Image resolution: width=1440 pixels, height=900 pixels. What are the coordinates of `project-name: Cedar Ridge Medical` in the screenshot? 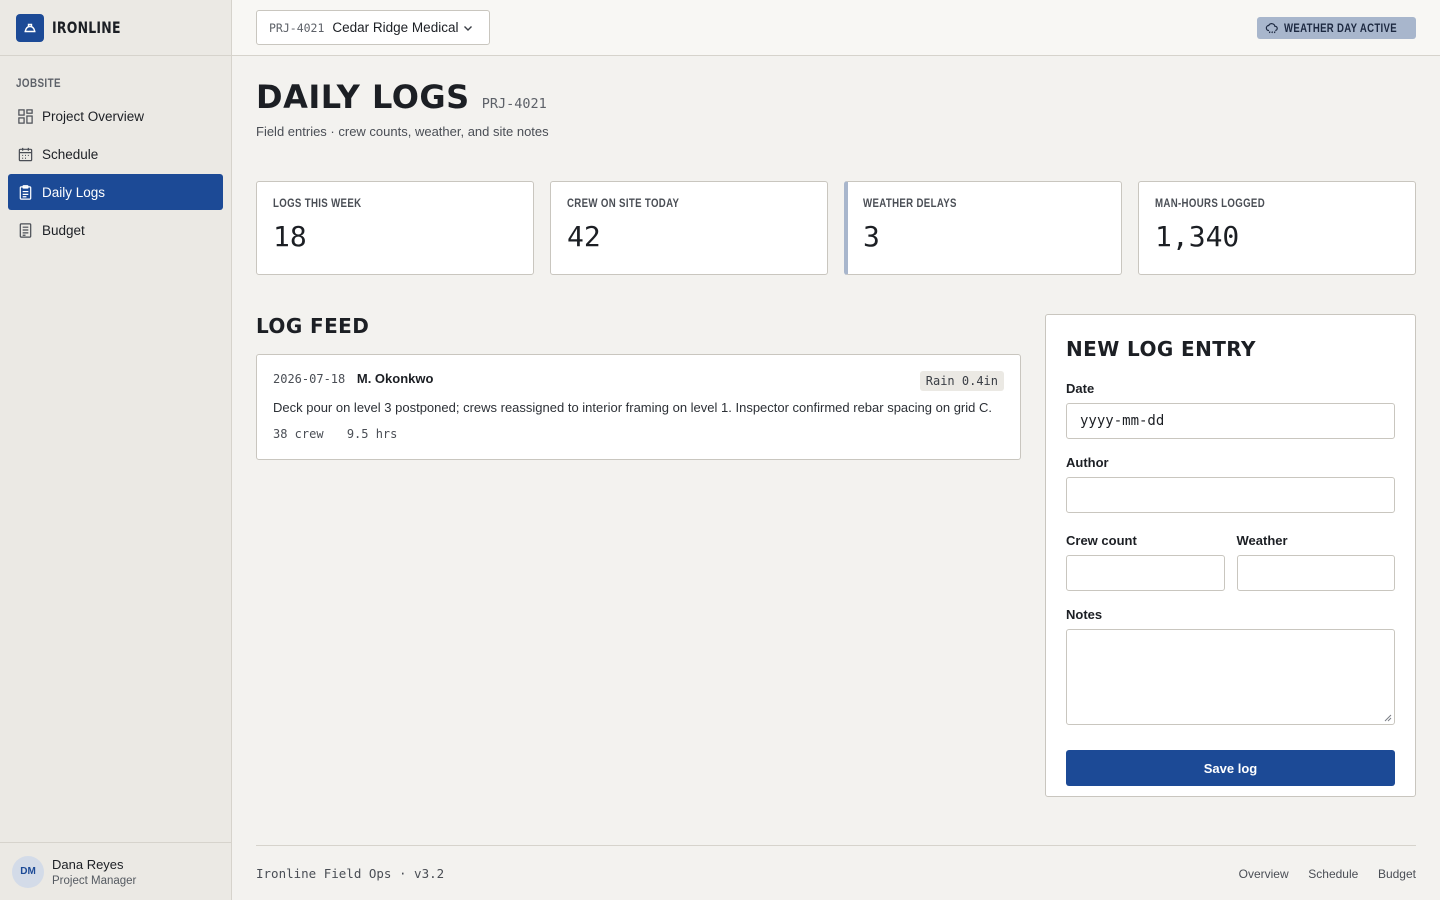 It's located at (395, 27).